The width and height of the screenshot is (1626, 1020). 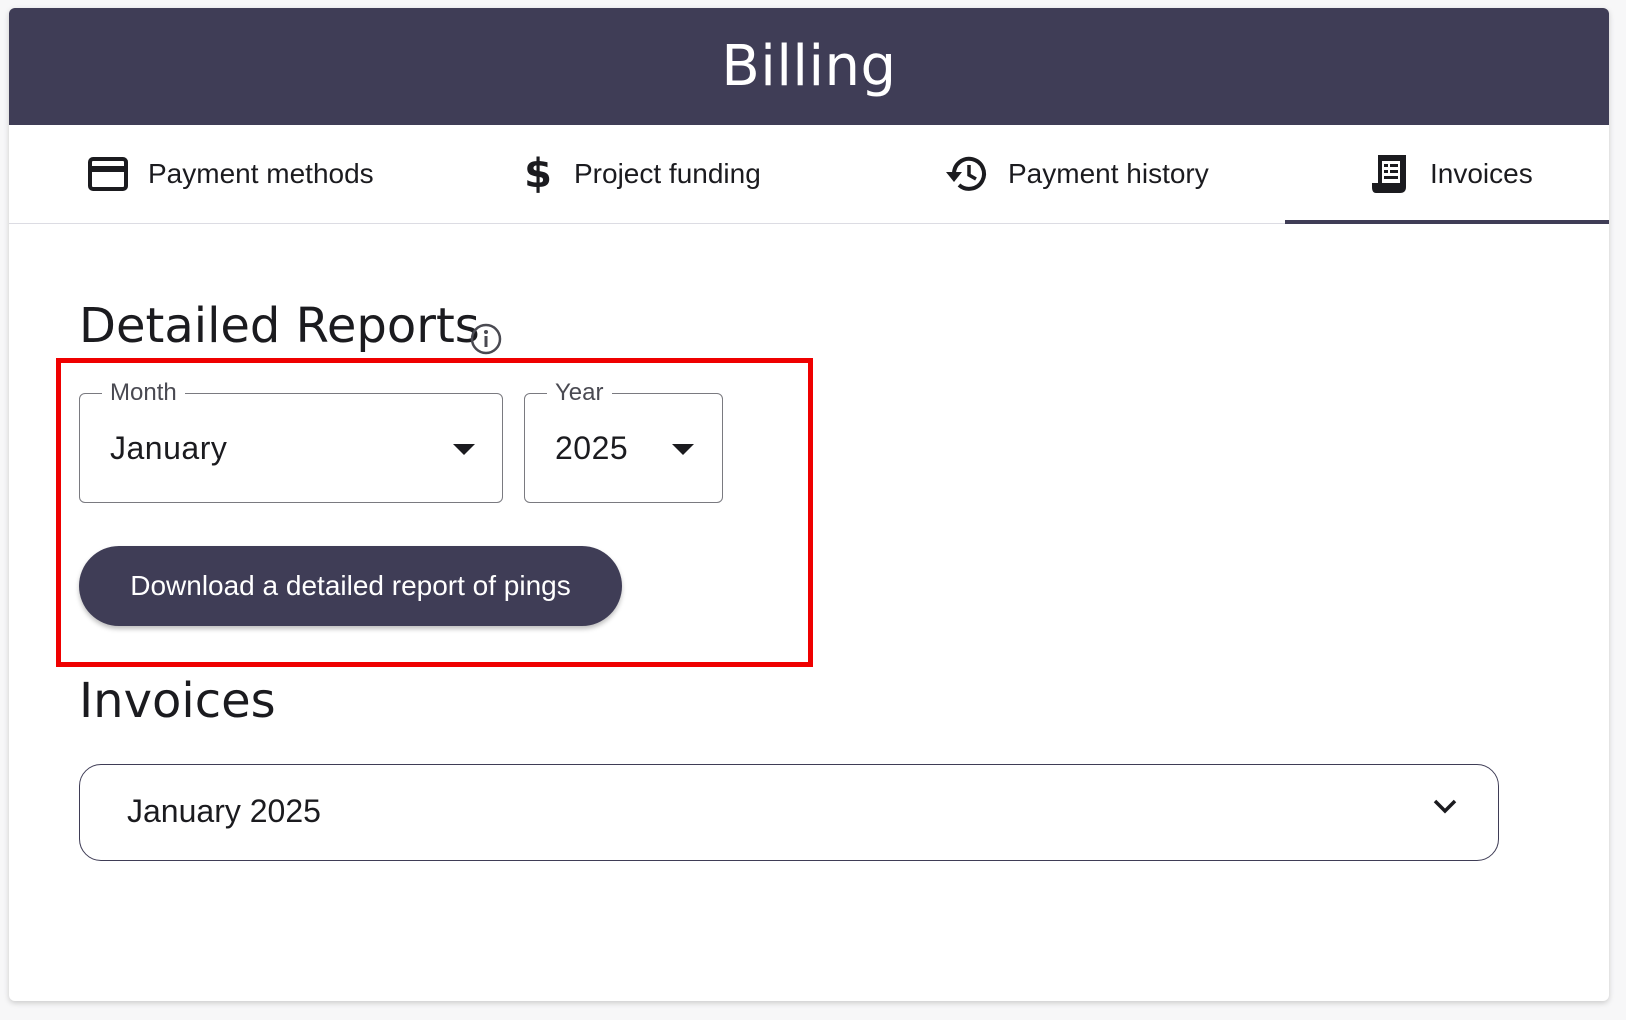 I want to click on download-report-button: Download a detailed report of pings, so click(x=350, y=586).